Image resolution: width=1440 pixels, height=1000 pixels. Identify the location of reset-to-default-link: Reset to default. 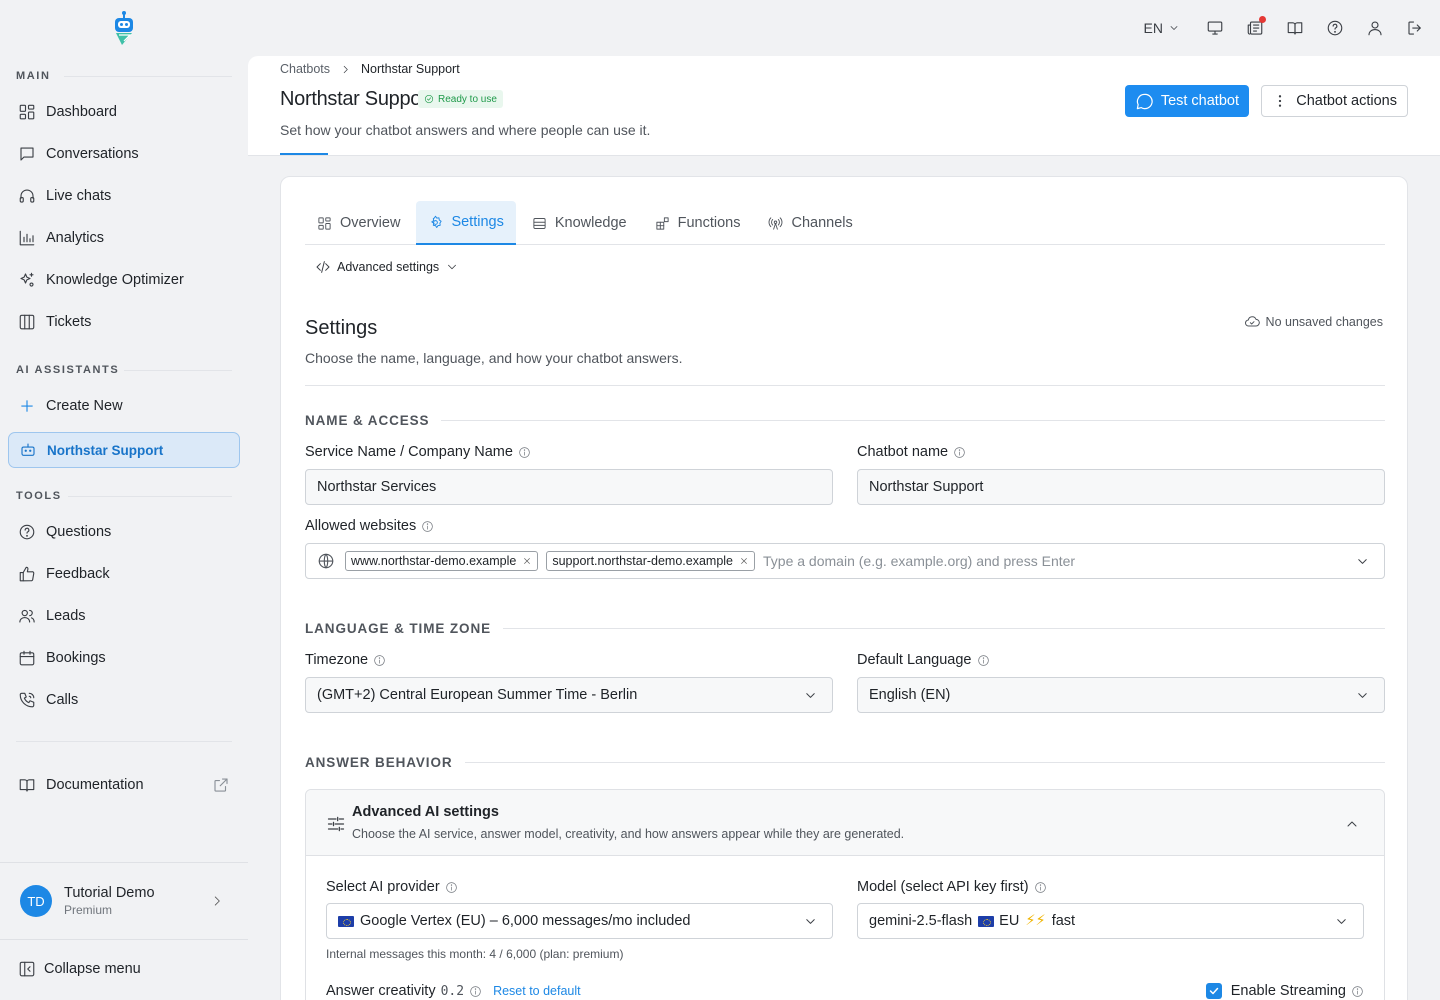
(537, 991).